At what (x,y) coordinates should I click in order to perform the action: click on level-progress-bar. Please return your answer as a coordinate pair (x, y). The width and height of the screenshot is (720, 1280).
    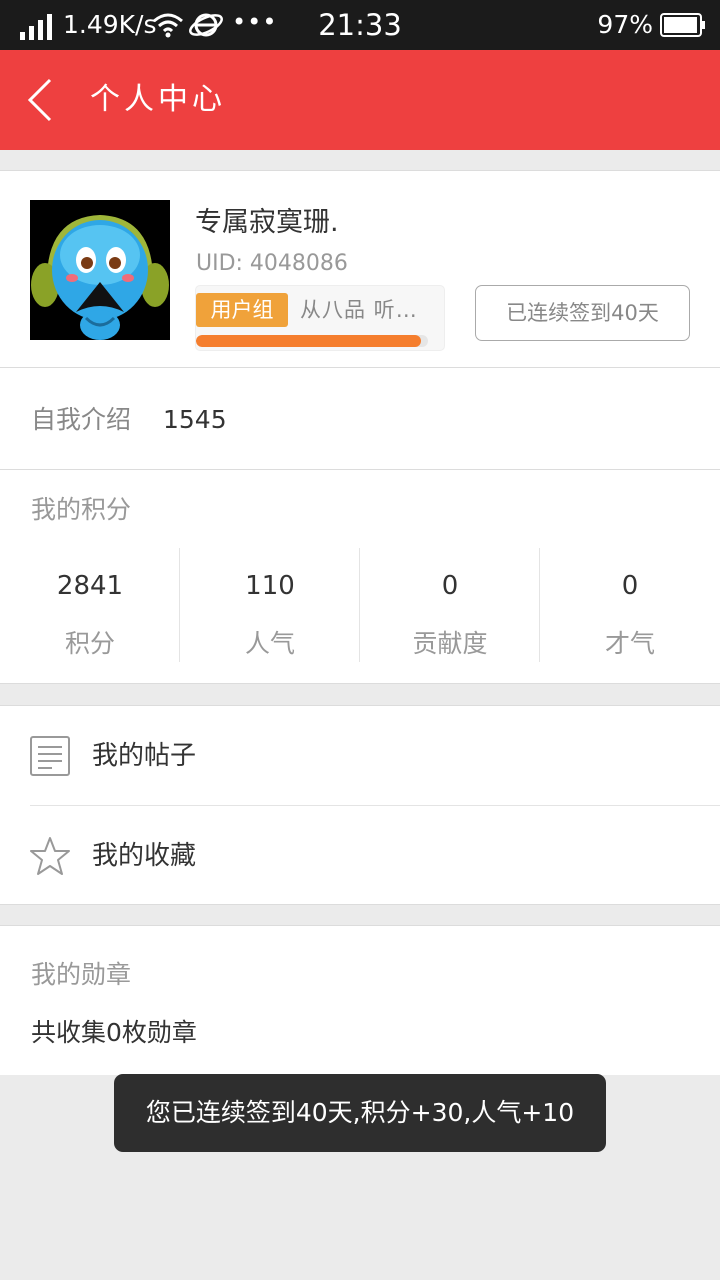
    Looking at the image, I should click on (312, 341).